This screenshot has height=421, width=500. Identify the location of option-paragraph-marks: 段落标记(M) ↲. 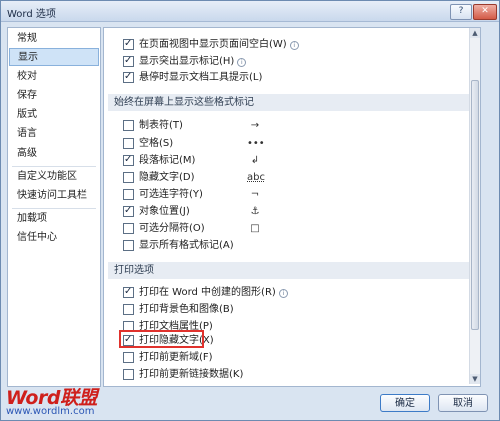
(191, 160).